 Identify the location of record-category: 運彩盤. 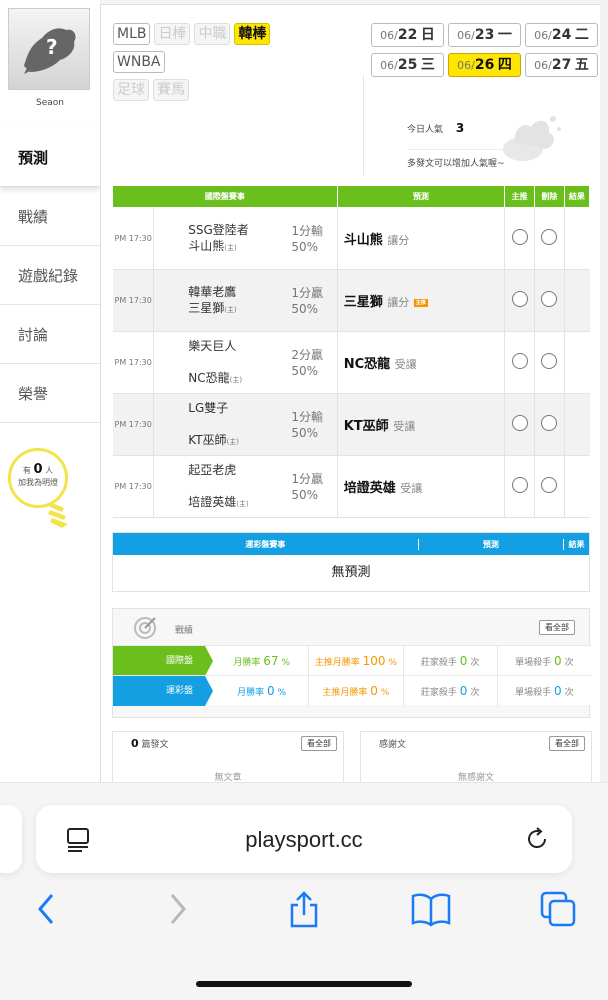
(163, 690).